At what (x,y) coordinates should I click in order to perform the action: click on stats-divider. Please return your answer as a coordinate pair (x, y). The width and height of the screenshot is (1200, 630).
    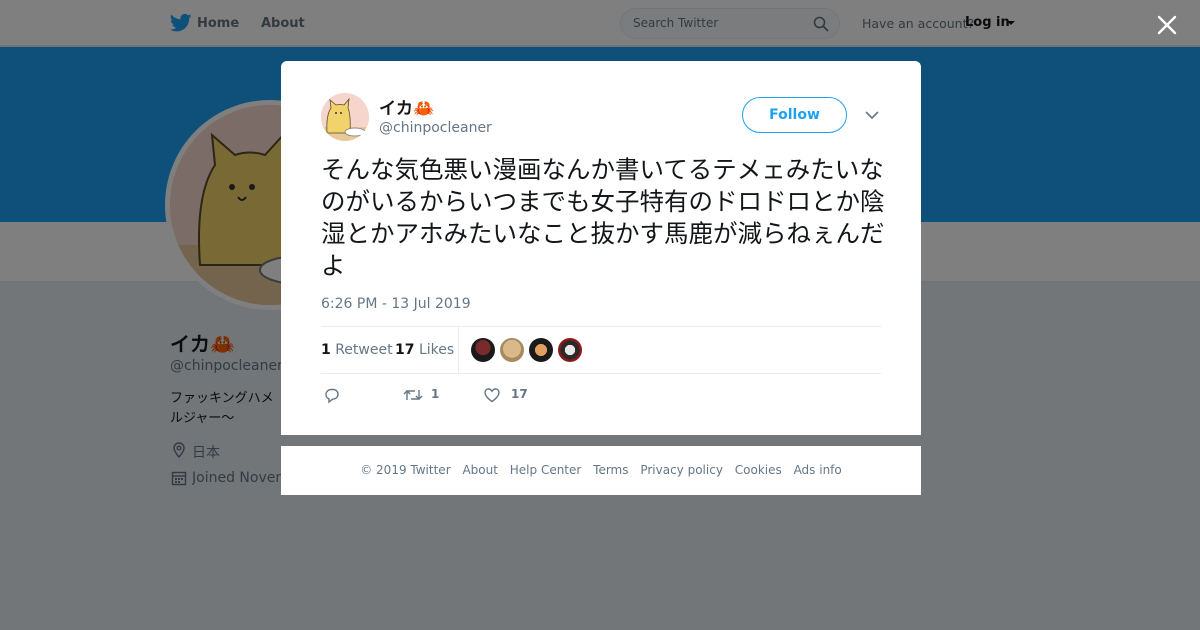
    Looking at the image, I should click on (458, 350).